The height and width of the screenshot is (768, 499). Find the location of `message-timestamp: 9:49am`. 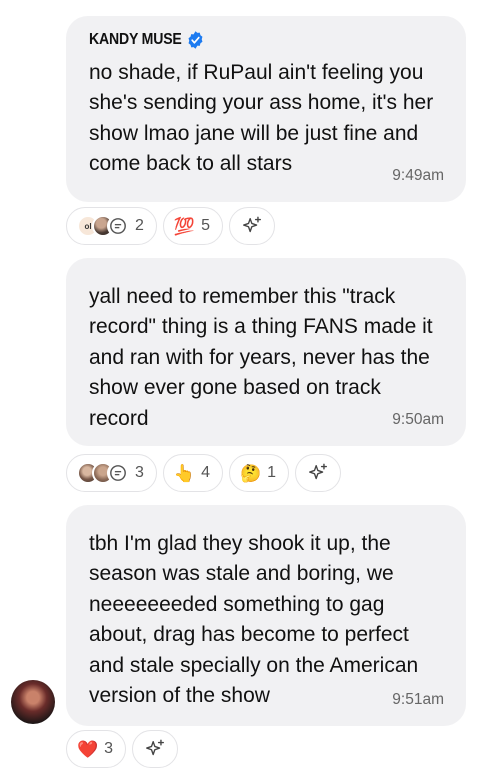

message-timestamp: 9:49am is located at coordinates (418, 175).